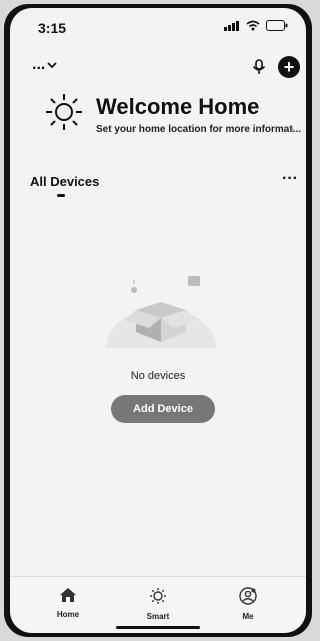 The width and height of the screenshot is (320, 641). What do you see at coordinates (253, 25) in the screenshot?
I see `wifi-icon` at bounding box center [253, 25].